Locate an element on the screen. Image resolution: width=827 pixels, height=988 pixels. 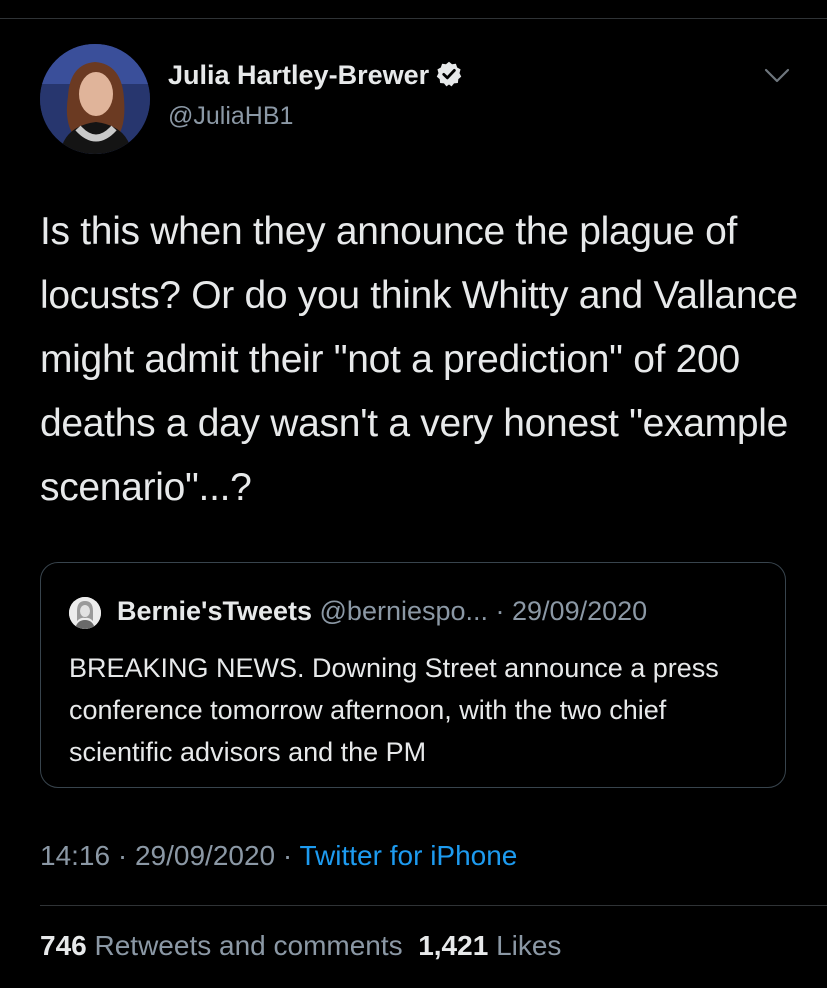
quoted-author-name: Bernie'sTweets is located at coordinates (214, 611).